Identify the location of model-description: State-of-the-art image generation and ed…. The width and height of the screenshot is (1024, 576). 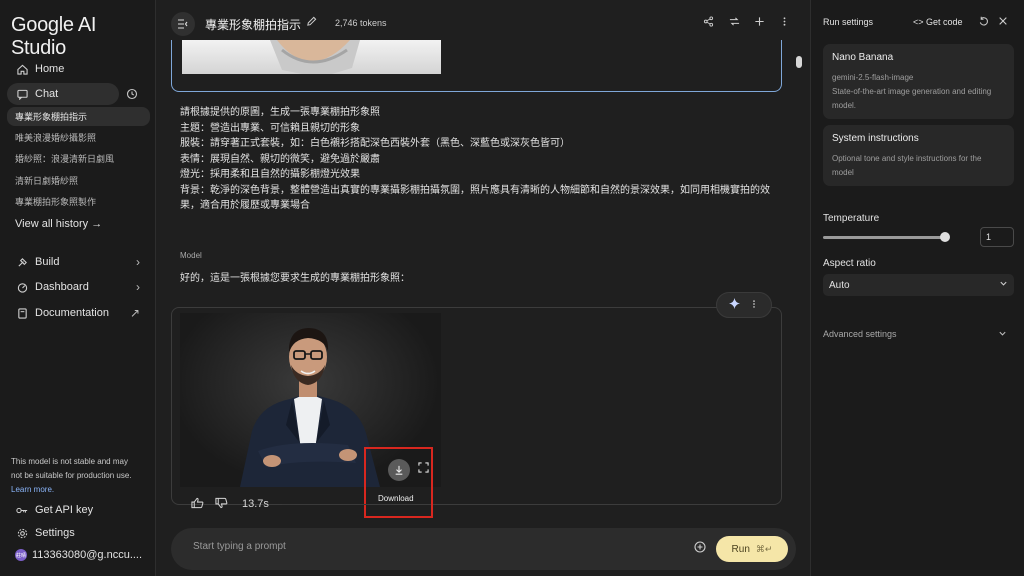
(912, 98).